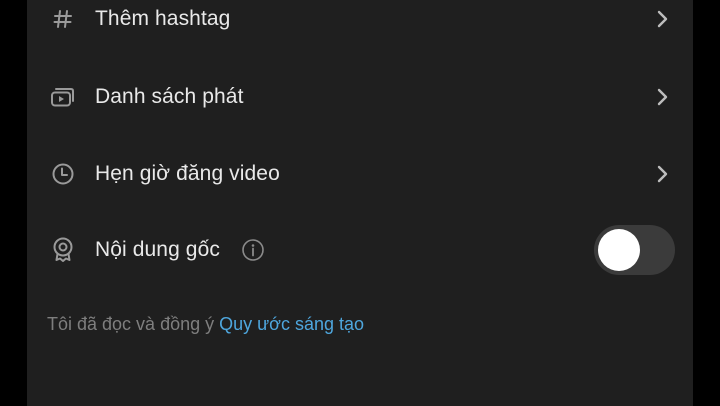 This screenshot has width=720, height=406. I want to click on settings-row-label: Nội dung gốc, so click(157, 249).